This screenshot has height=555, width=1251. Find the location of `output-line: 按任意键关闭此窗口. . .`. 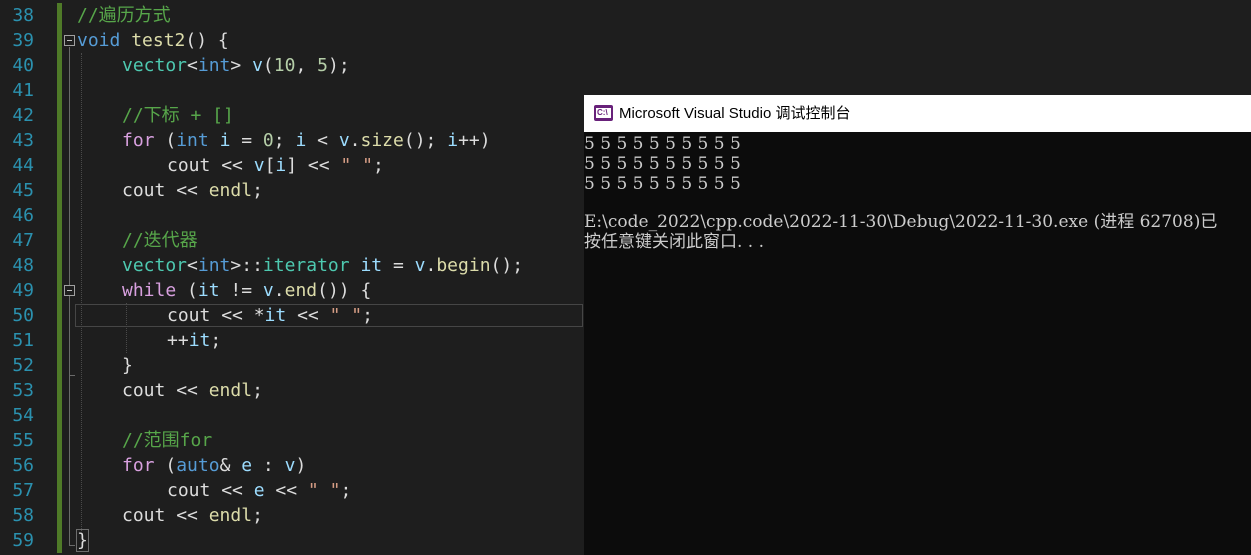

output-line: 按任意键关闭此窗口. . . is located at coordinates (674, 242).